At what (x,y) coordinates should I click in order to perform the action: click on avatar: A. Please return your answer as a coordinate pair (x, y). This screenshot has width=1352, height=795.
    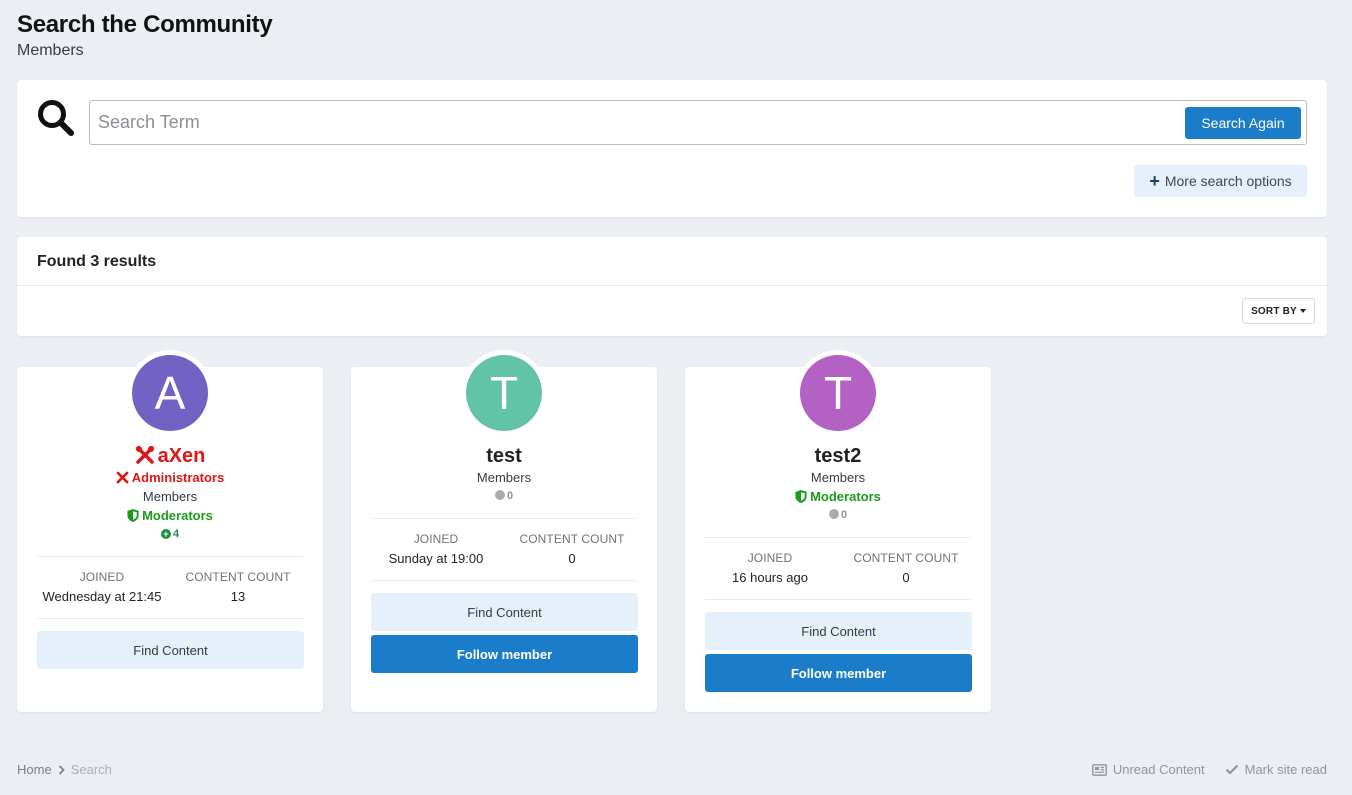
    Looking at the image, I should click on (170, 393).